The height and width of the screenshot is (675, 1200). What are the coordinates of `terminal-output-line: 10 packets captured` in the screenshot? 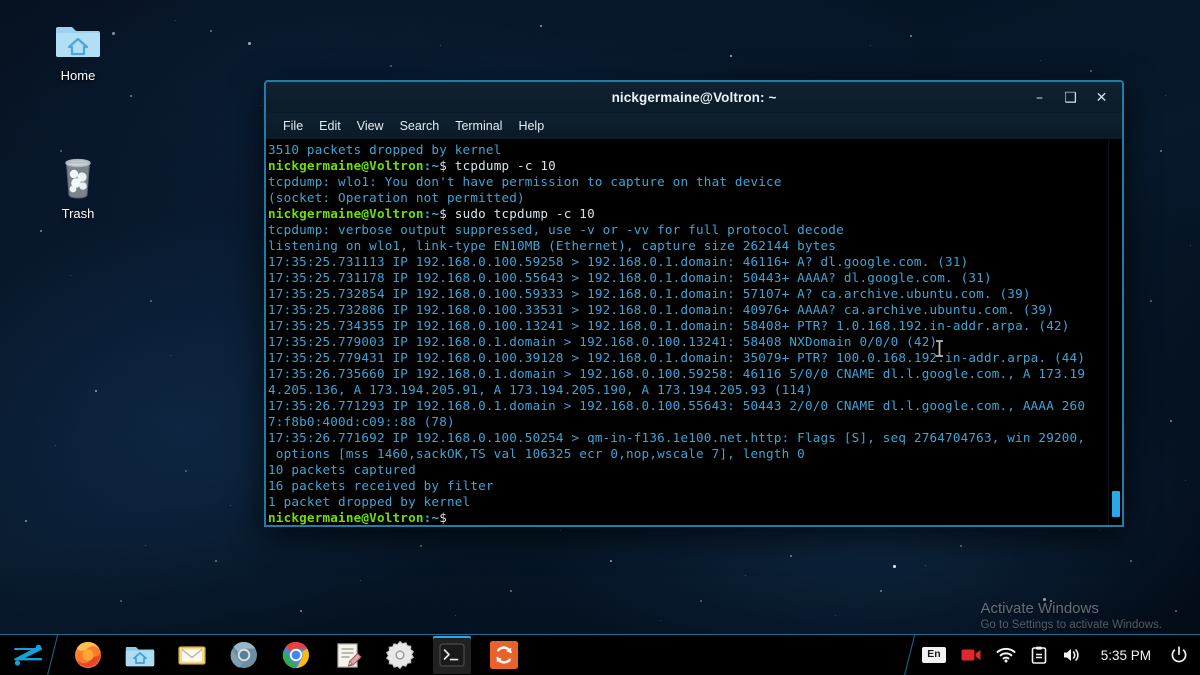 It's located at (342, 469).